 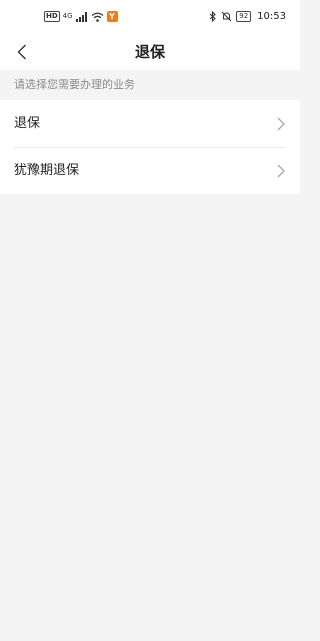 I want to click on bluetooth-icon, so click(x=213, y=16).